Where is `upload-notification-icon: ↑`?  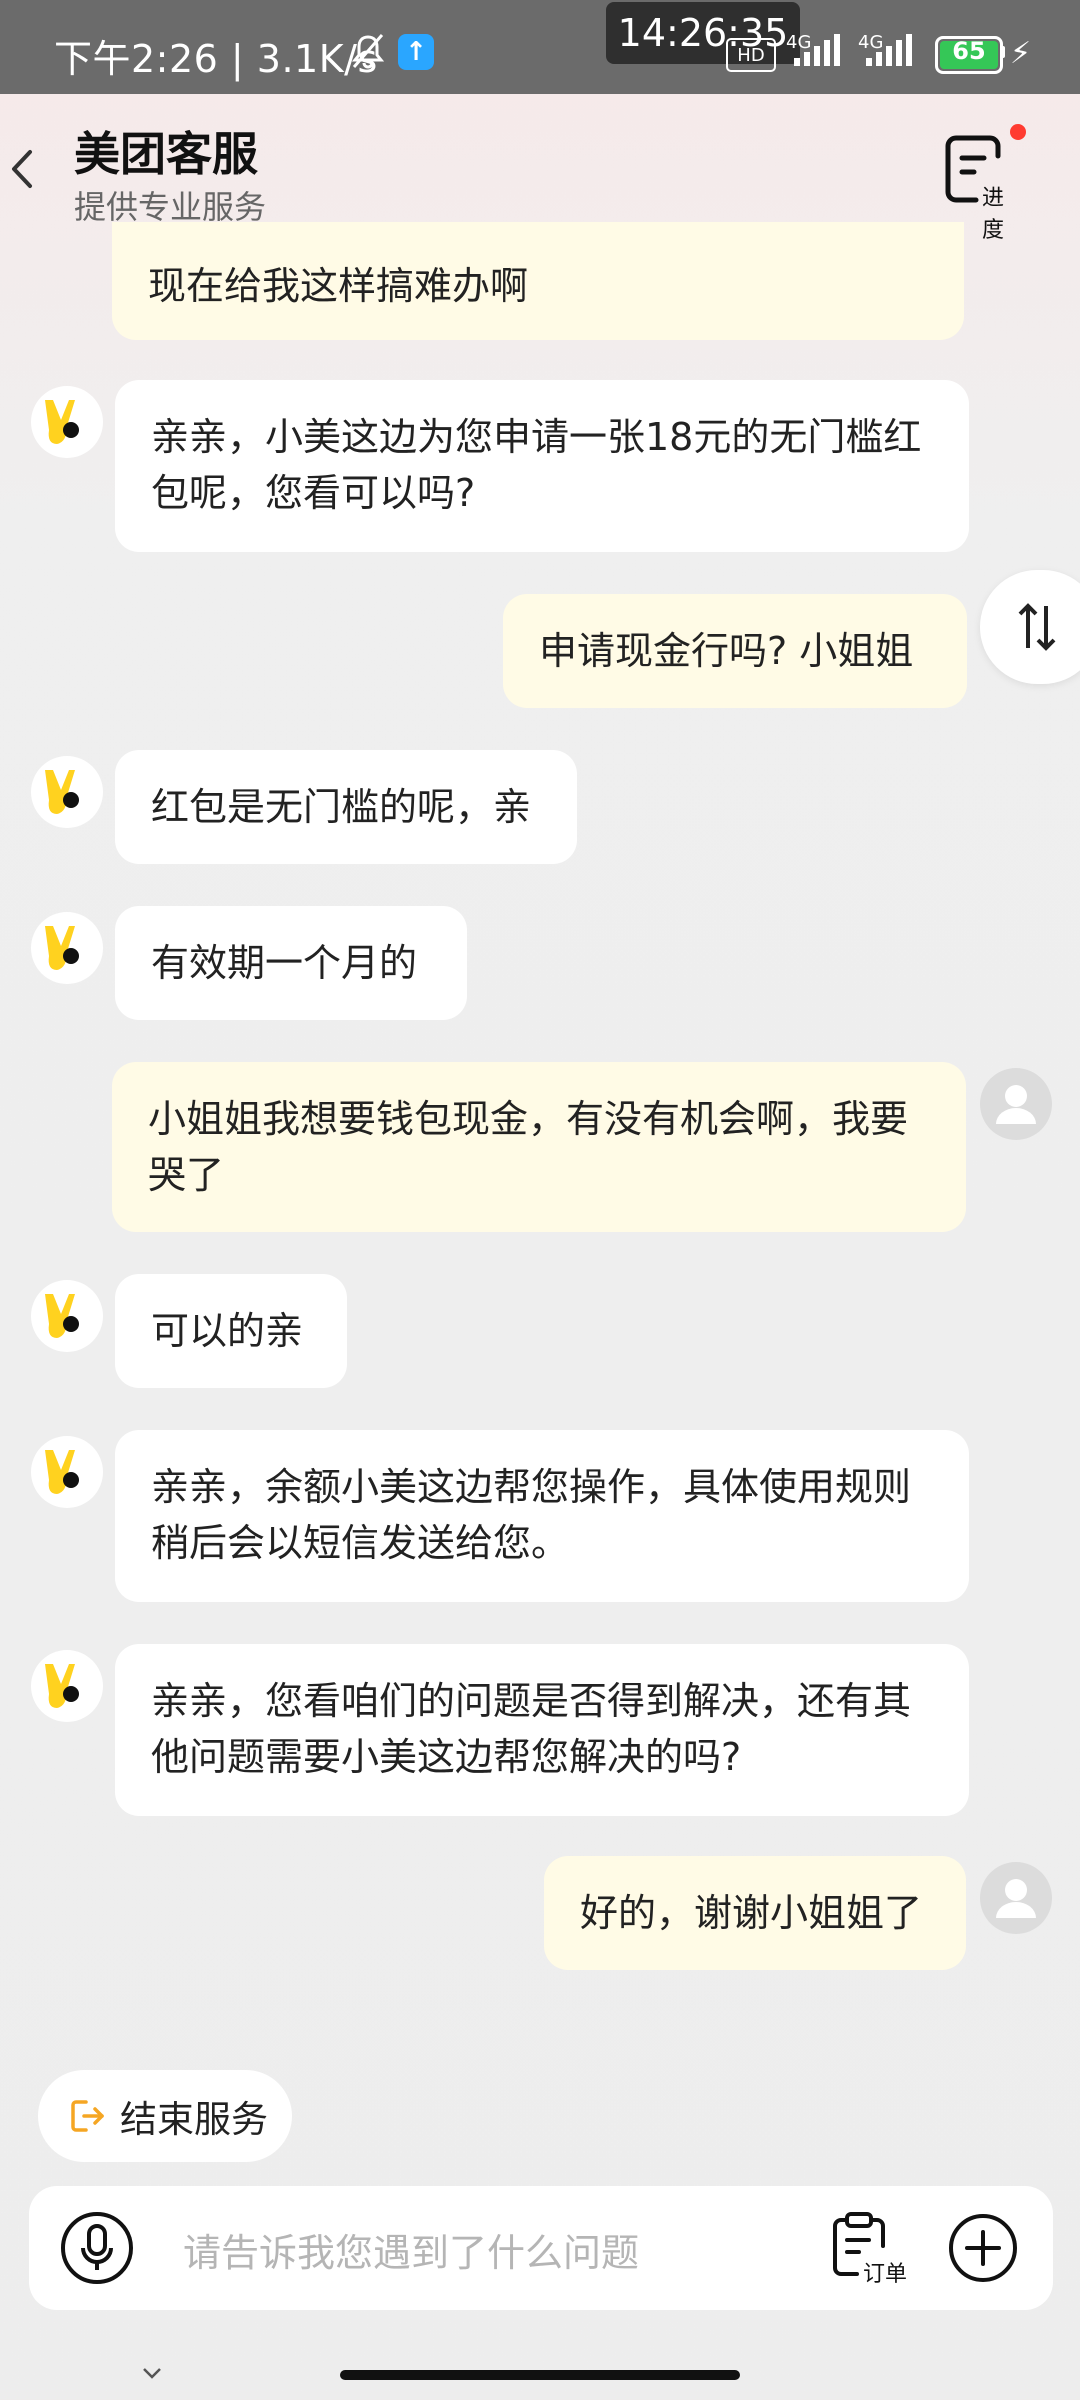 upload-notification-icon: ↑ is located at coordinates (416, 52).